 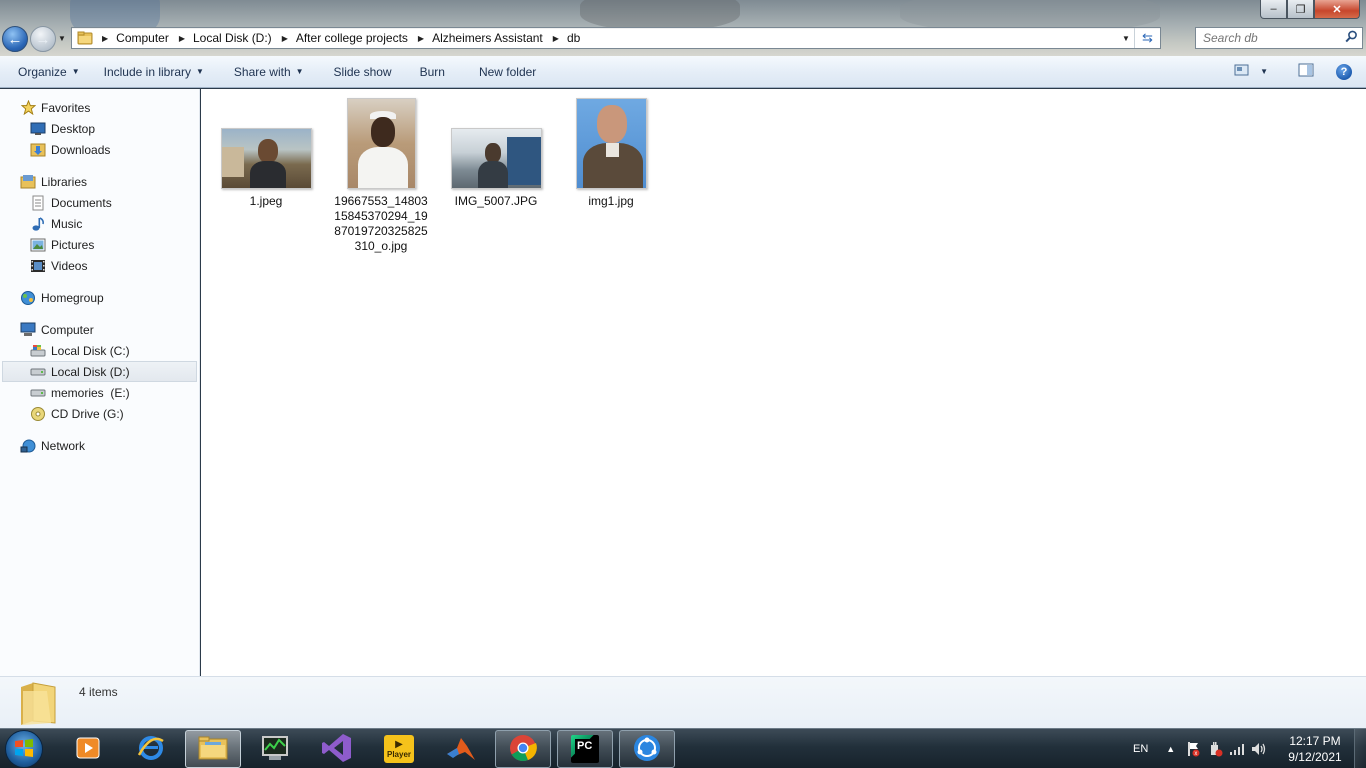 I want to click on address-history-dropdown: ▼, so click(x=1126, y=38).